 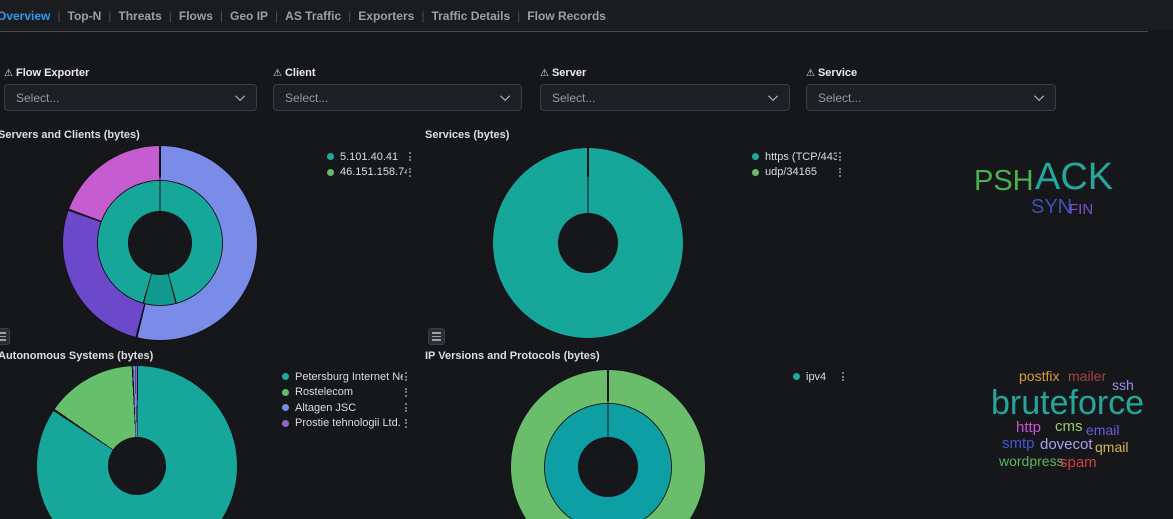 I want to click on ip-versions-legend: ipv4, so click(x=819, y=379).